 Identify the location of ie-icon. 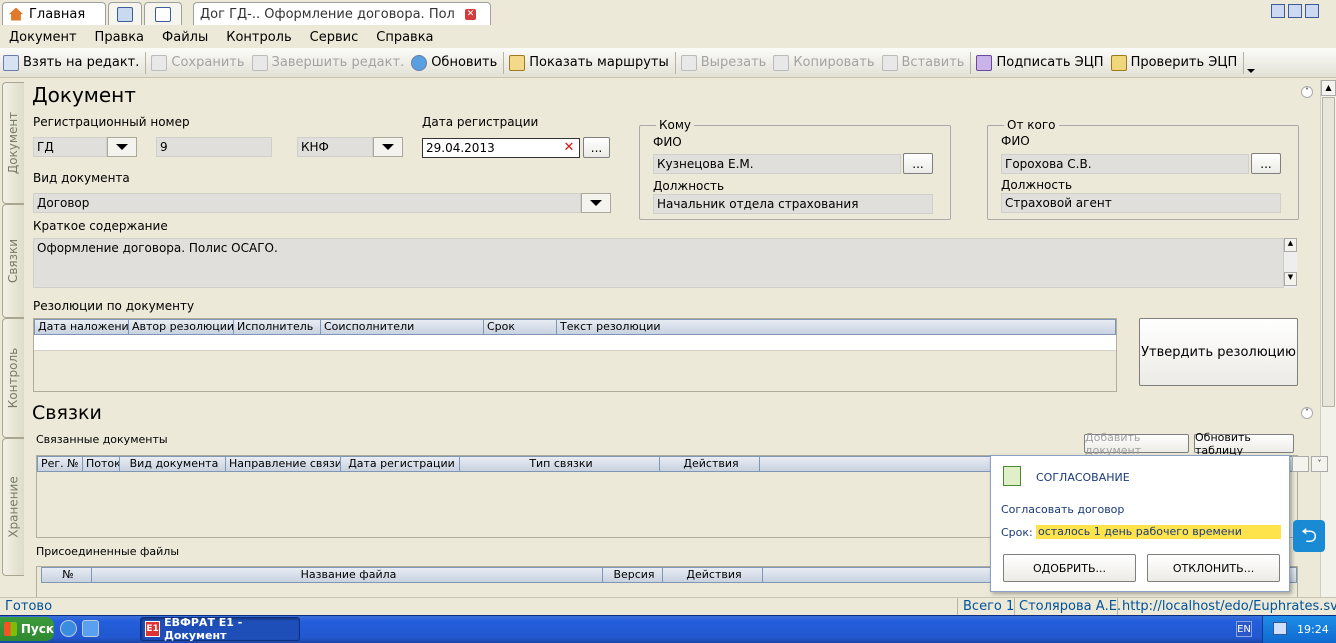
(68, 628).